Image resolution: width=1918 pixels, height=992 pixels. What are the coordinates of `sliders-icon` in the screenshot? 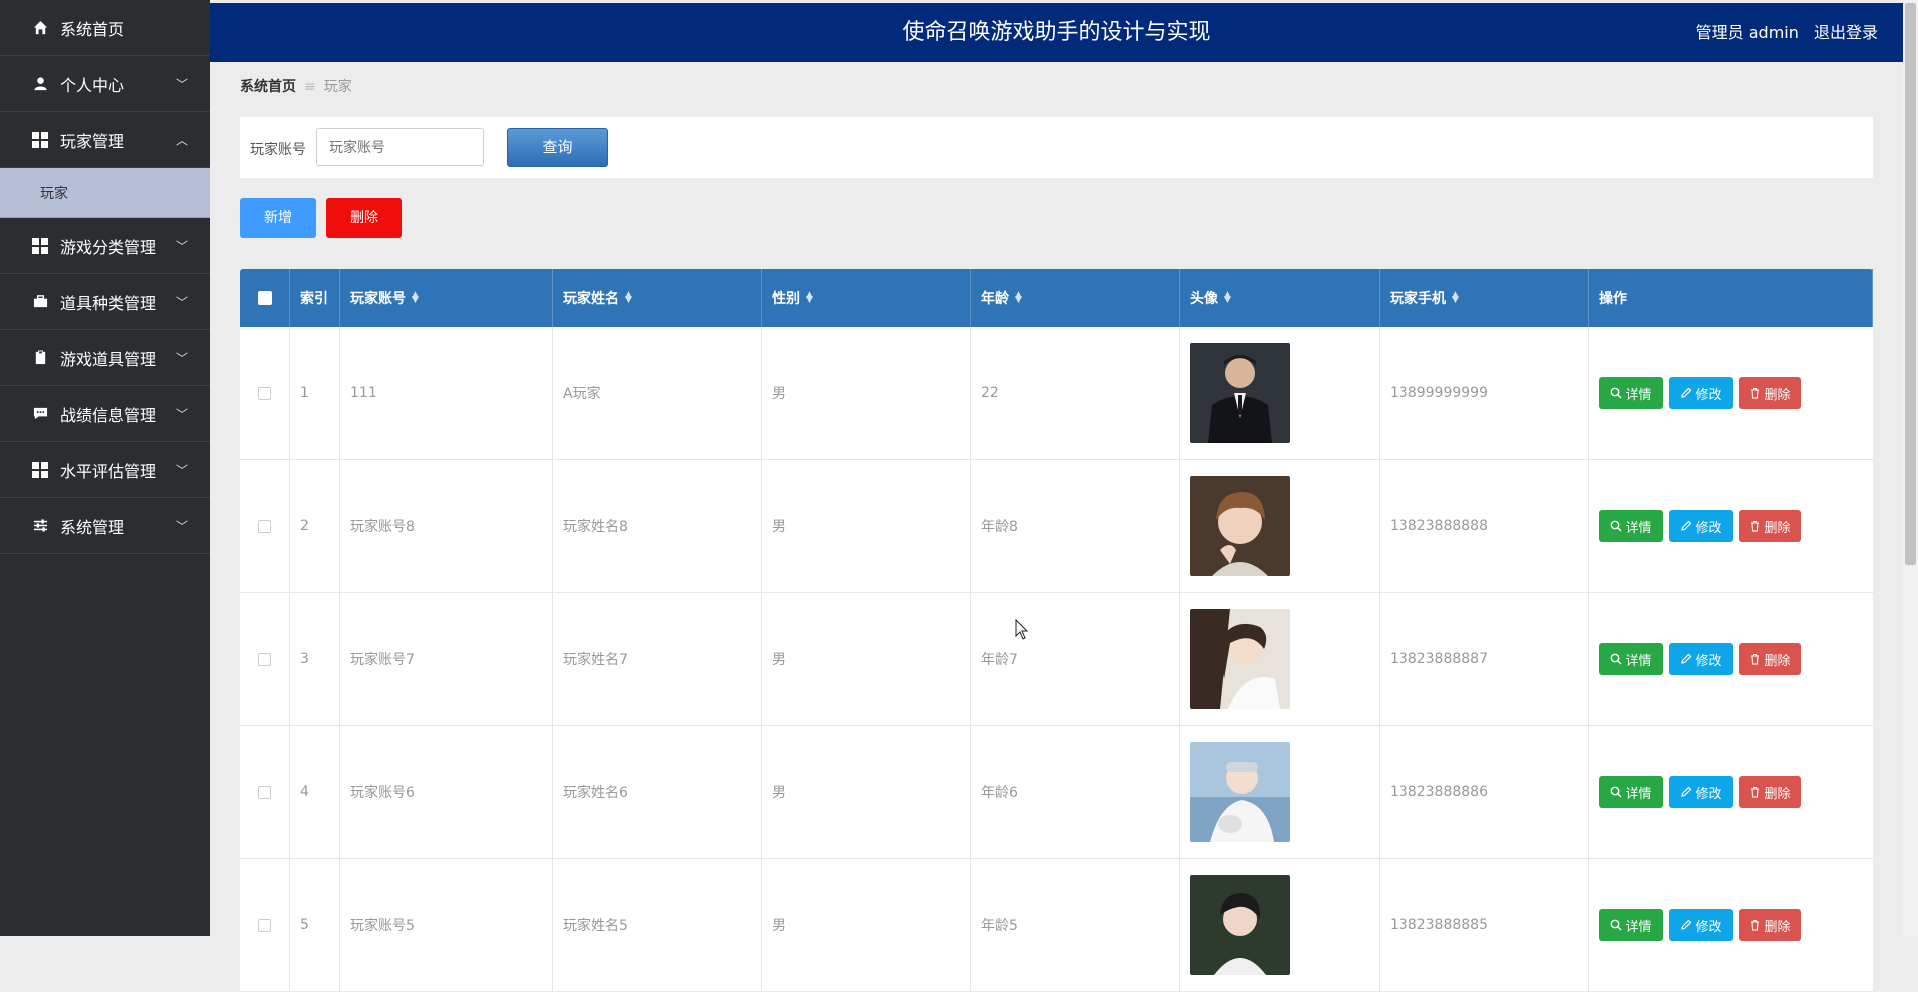 It's located at (40, 526).